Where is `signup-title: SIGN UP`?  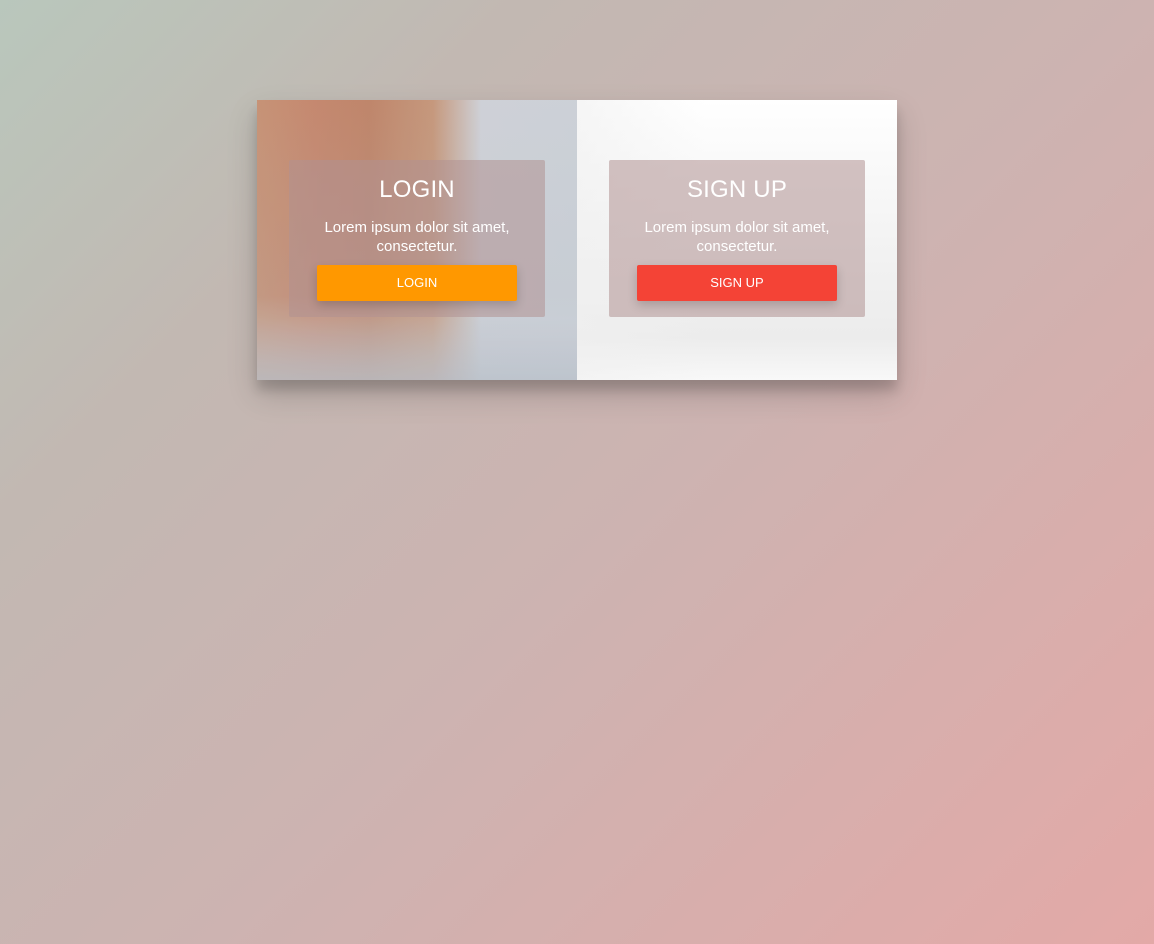 signup-title: SIGN UP is located at coordinates (737, 189).